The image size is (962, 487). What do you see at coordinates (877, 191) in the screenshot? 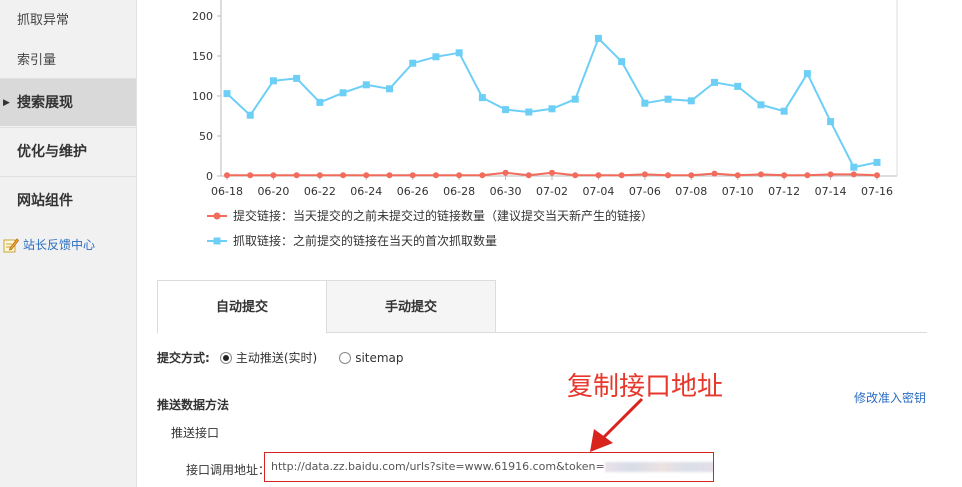
I see `x-tick-label: 07-16` at bounding box center [877, 191].